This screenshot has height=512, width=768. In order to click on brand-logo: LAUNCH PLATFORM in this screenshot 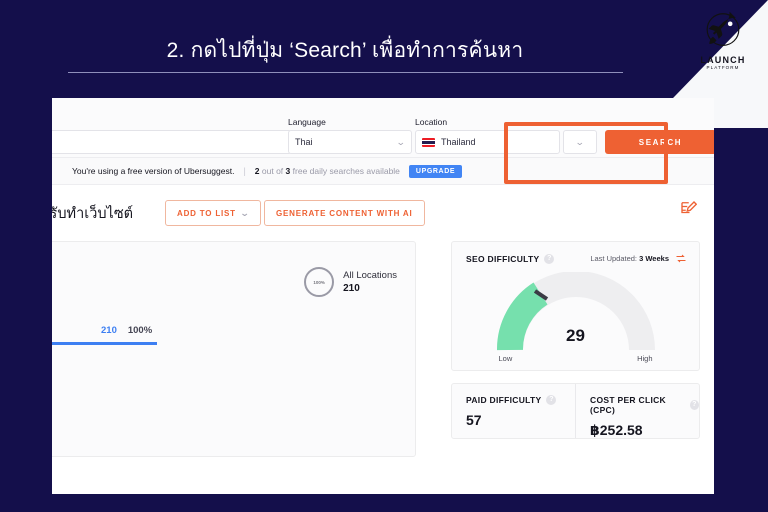, I will do `click(723, 39)`.